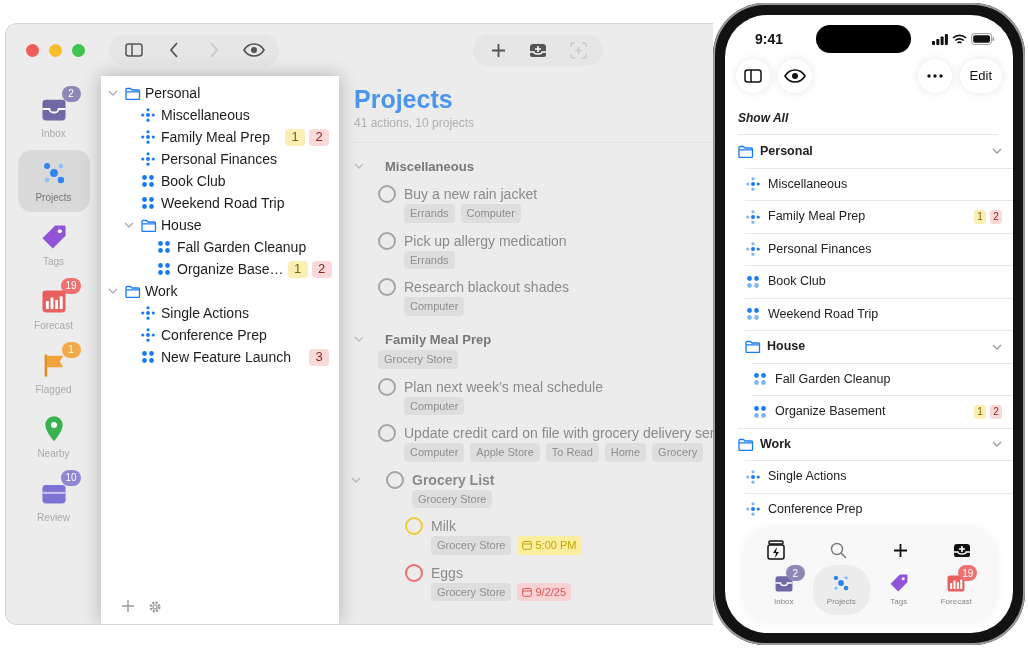 The height and width of the screenshot is (648, 1028). I want to click on capture-frame-icon, so click(578, 50).